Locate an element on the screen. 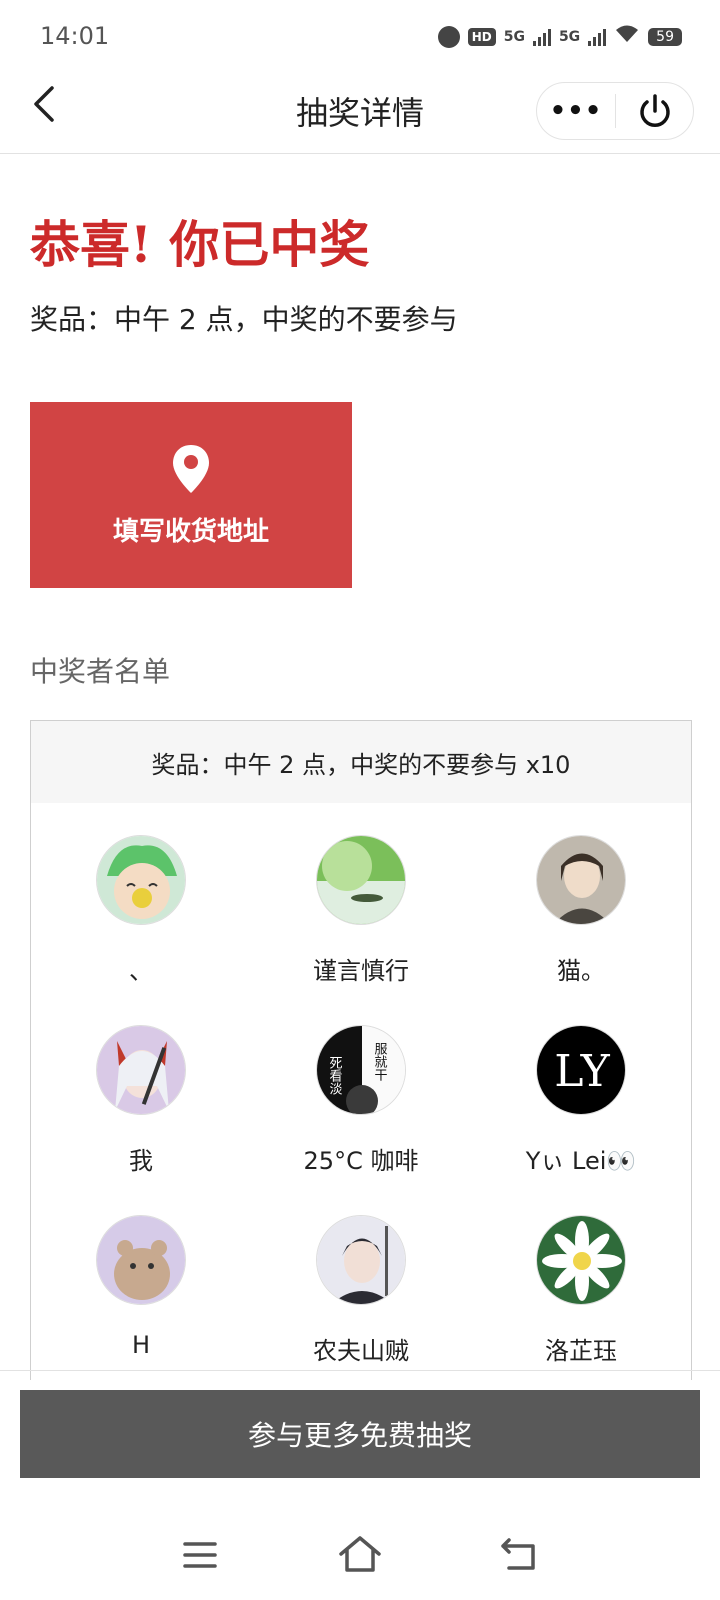 This screenshot has width=720, height=1600. home-button is located at coordinates (360, 1555).